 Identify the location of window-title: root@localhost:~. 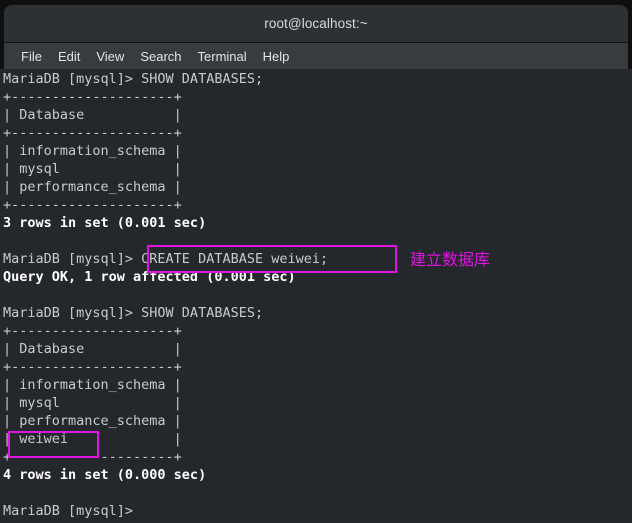
(316, 23).